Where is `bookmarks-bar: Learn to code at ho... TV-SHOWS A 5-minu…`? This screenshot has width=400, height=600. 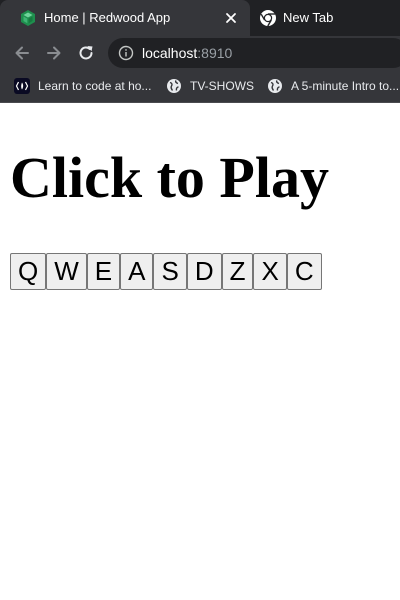 bookmarks-bar: Learn to code at ho... TV-SHOWS A 5-minu… is located at coordinates (200, 86).